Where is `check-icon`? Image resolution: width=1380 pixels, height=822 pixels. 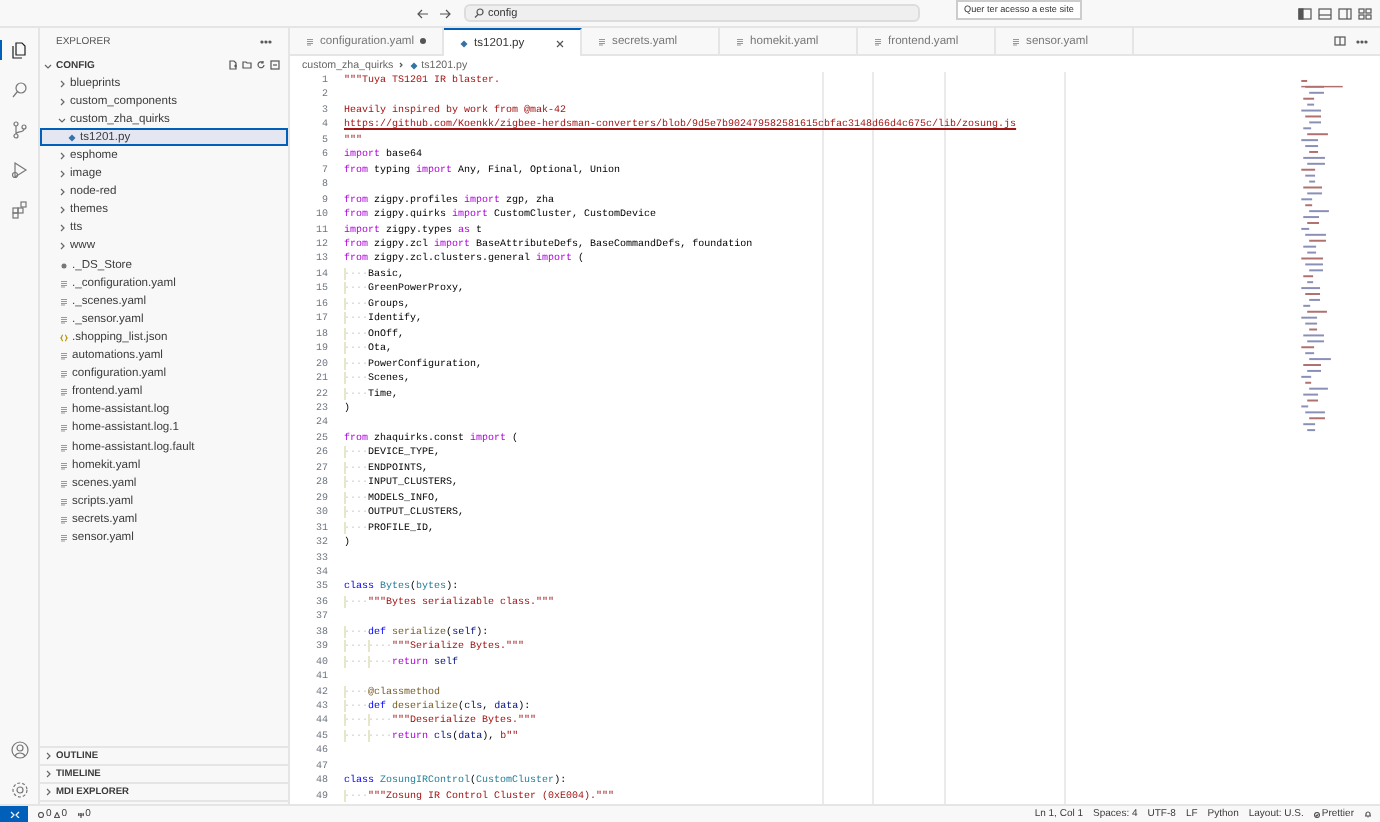
check-icon is located at coordinates (1316, 814).